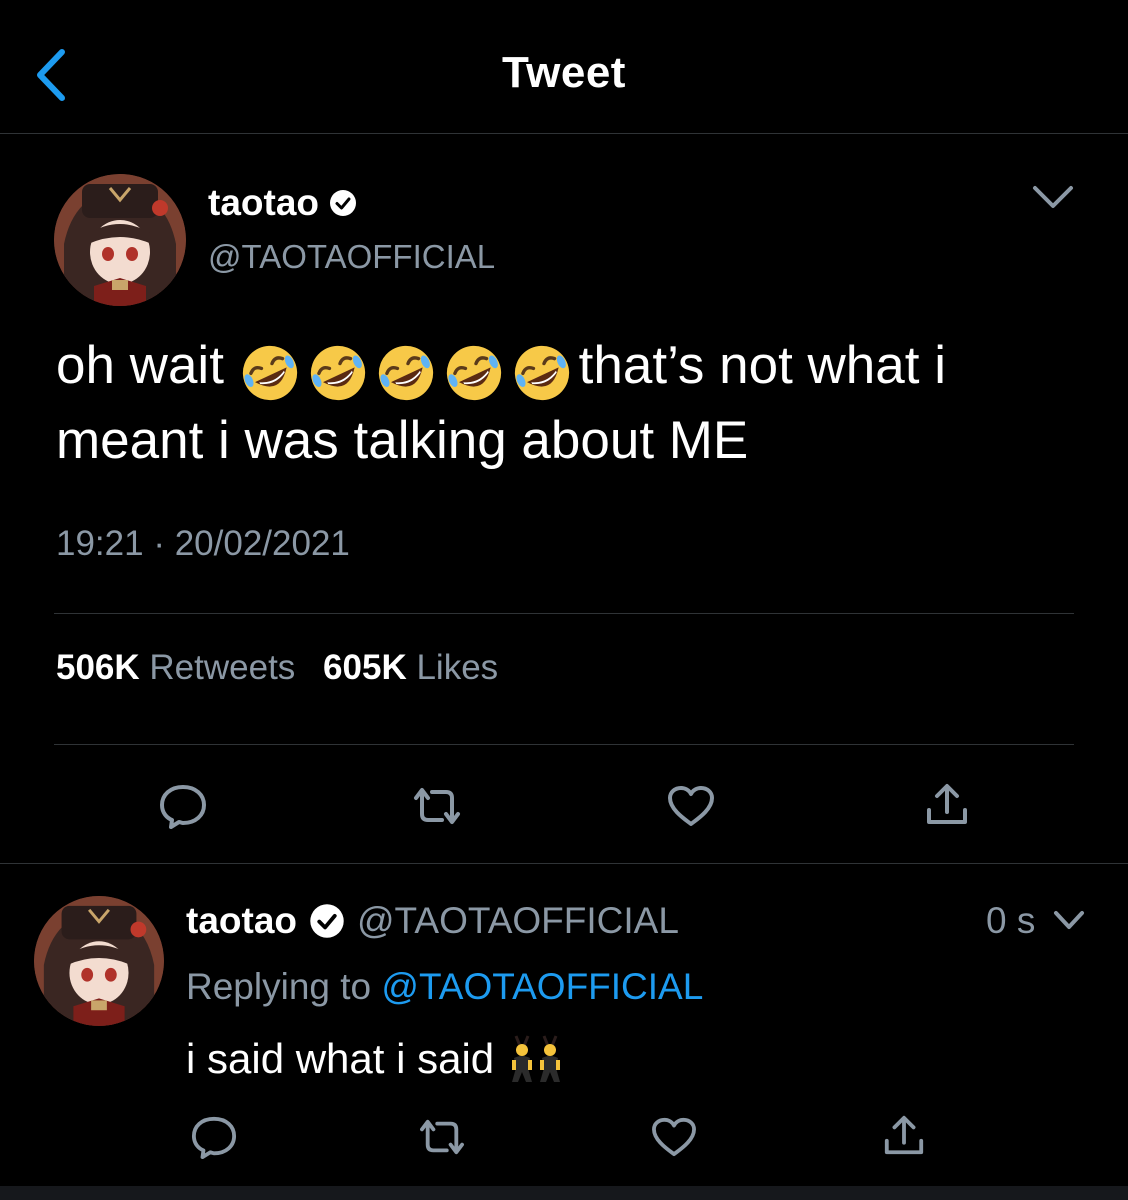  I want to click on tweet-timestamp: 19:21 · 20/02/2021, so click(203, 544).